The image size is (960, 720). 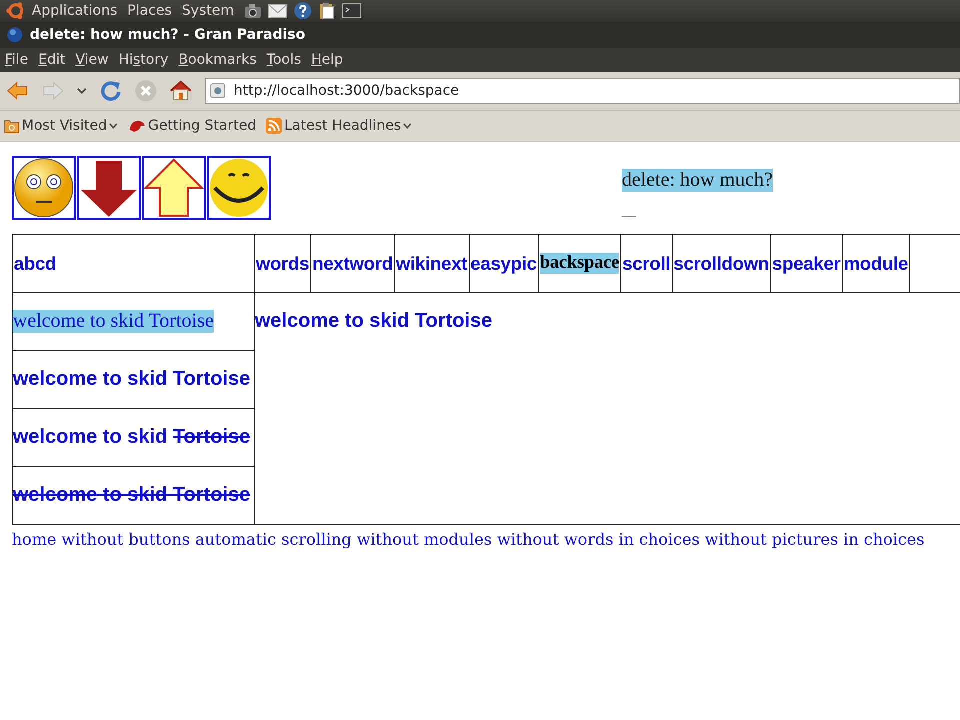 I want to click on blank-line: __, so click(x=629, y=212).